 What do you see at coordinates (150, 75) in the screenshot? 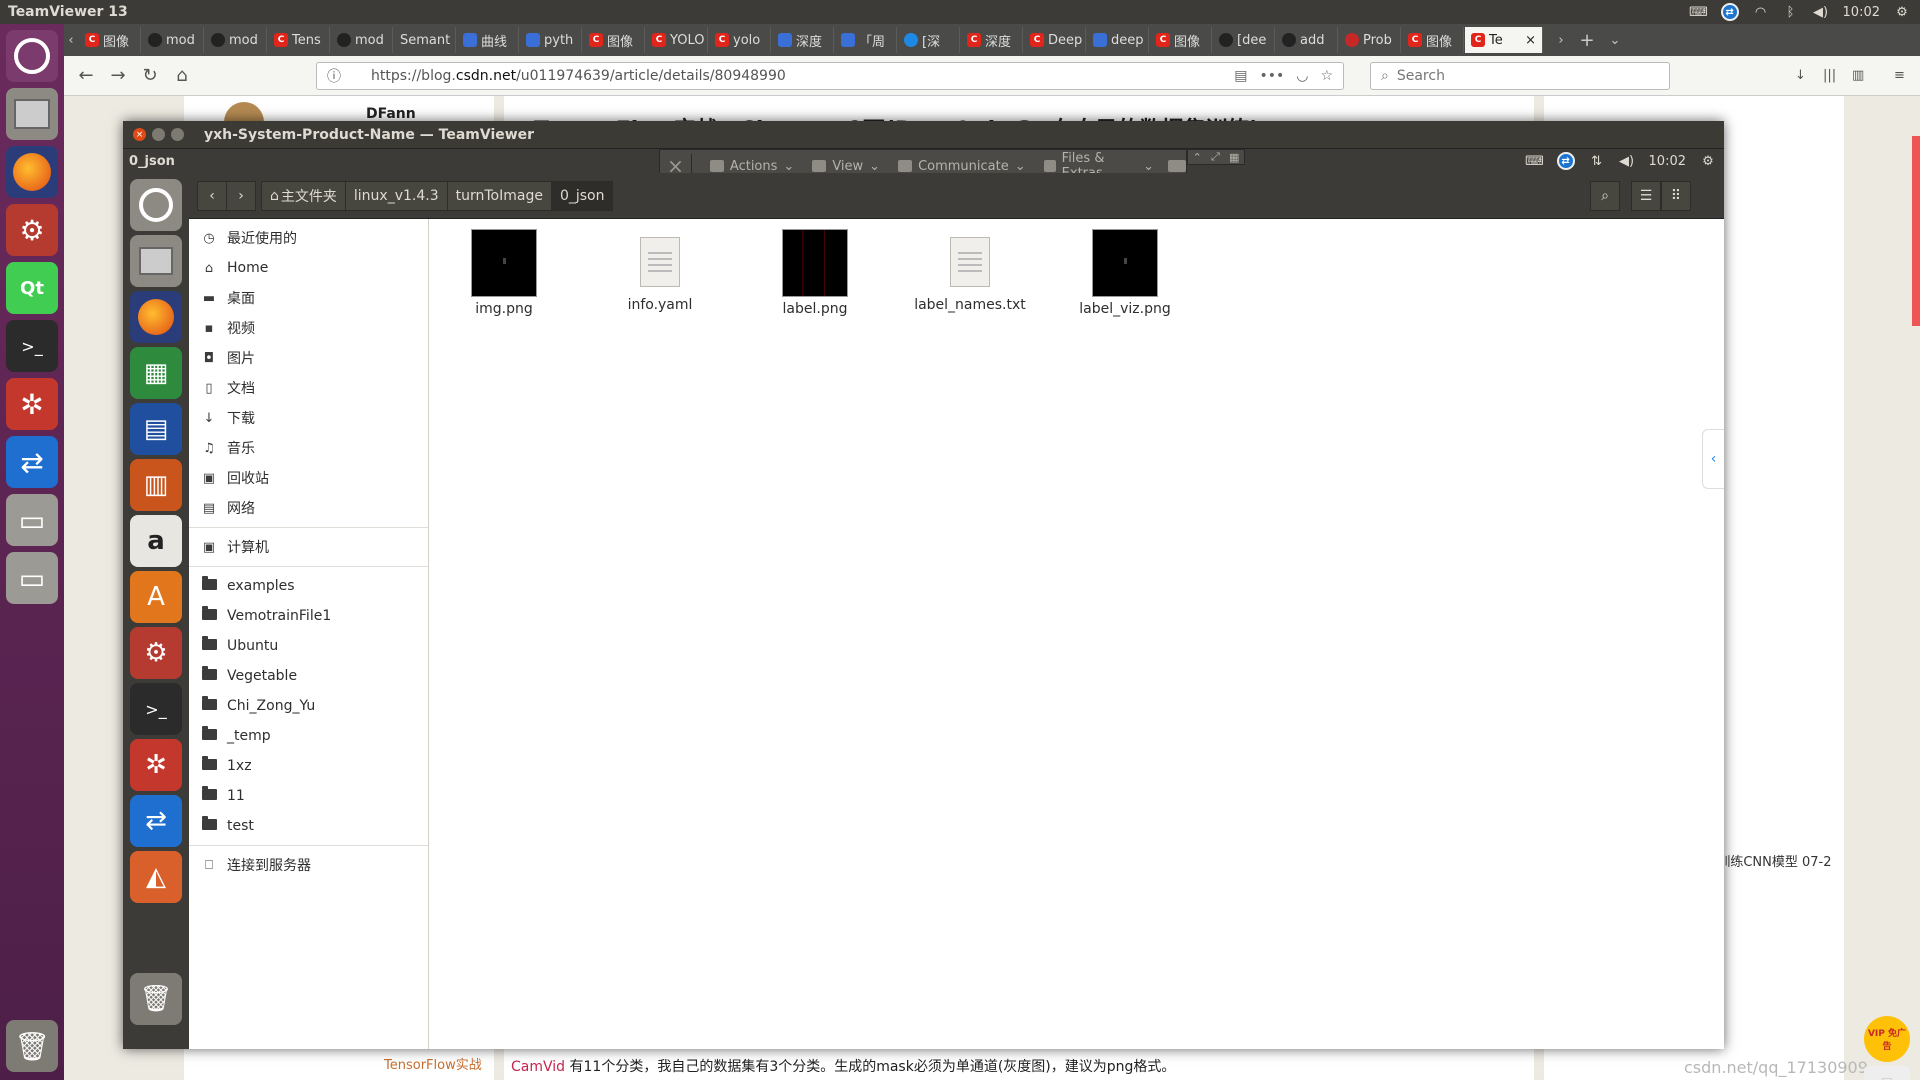
I see `reload-icon: ↻` at bounding box center [150, 75].